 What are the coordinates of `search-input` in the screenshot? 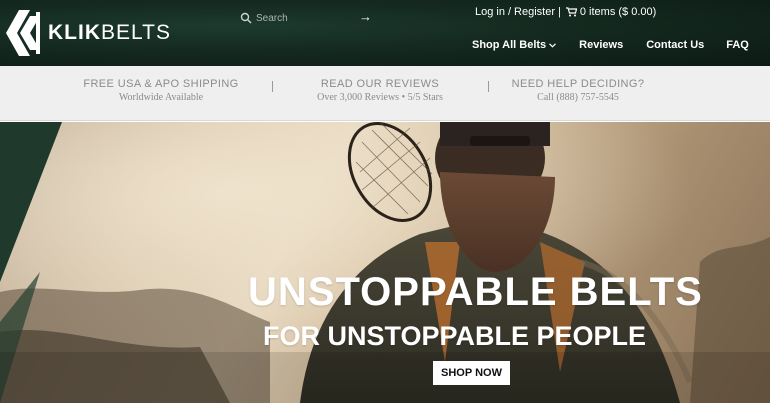 It's located at (306, 18).